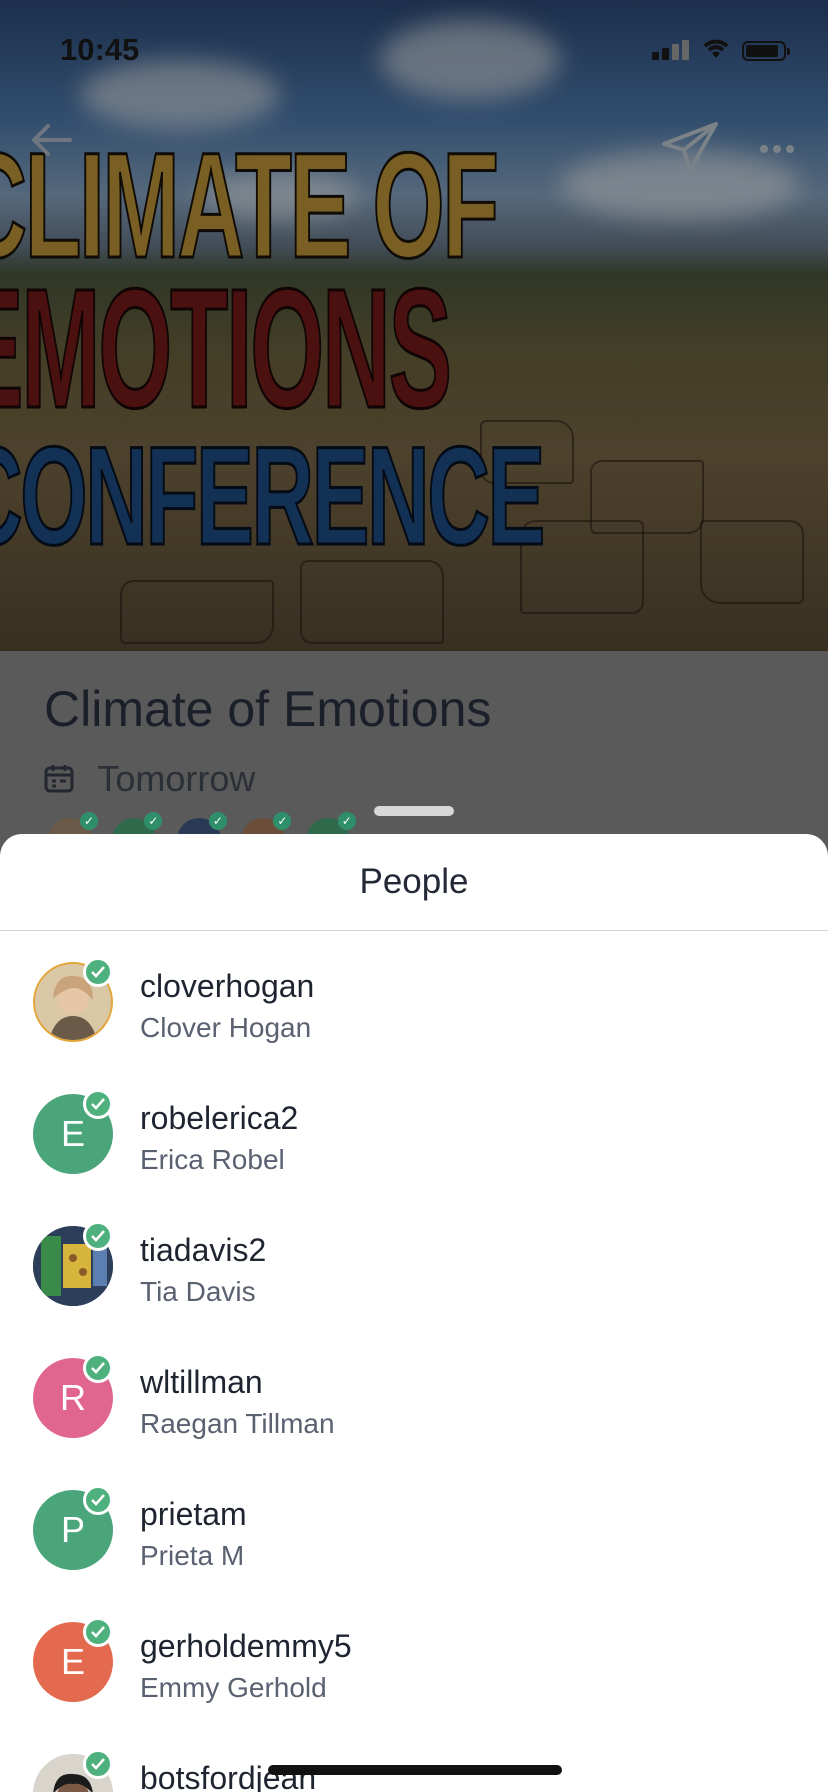 The image size is (828, 1792). I want to click on person-row-gerholdemmy5: E gerholdemmy5 Emmy Gerhold, so click(414, 1670).